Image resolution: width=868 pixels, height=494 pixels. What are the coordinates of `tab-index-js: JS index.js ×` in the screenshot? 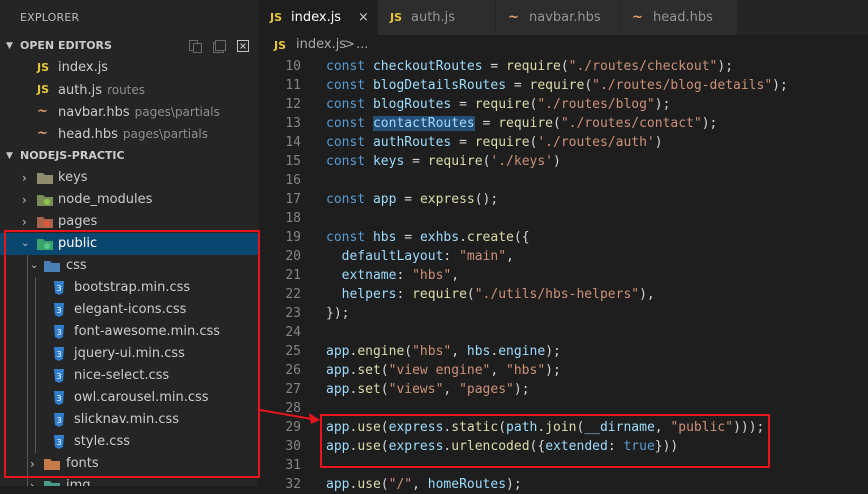 It's located at (318, 17).